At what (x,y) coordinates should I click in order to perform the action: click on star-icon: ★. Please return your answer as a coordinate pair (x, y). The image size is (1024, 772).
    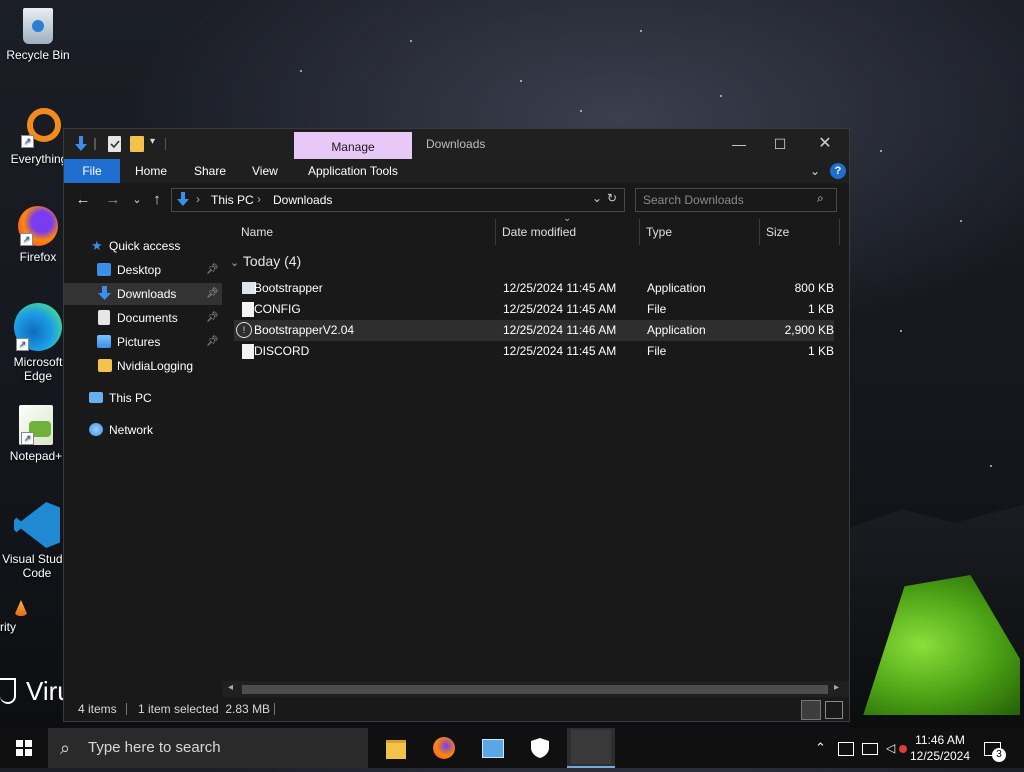
    Looking at the image, I should click on (97, 245).